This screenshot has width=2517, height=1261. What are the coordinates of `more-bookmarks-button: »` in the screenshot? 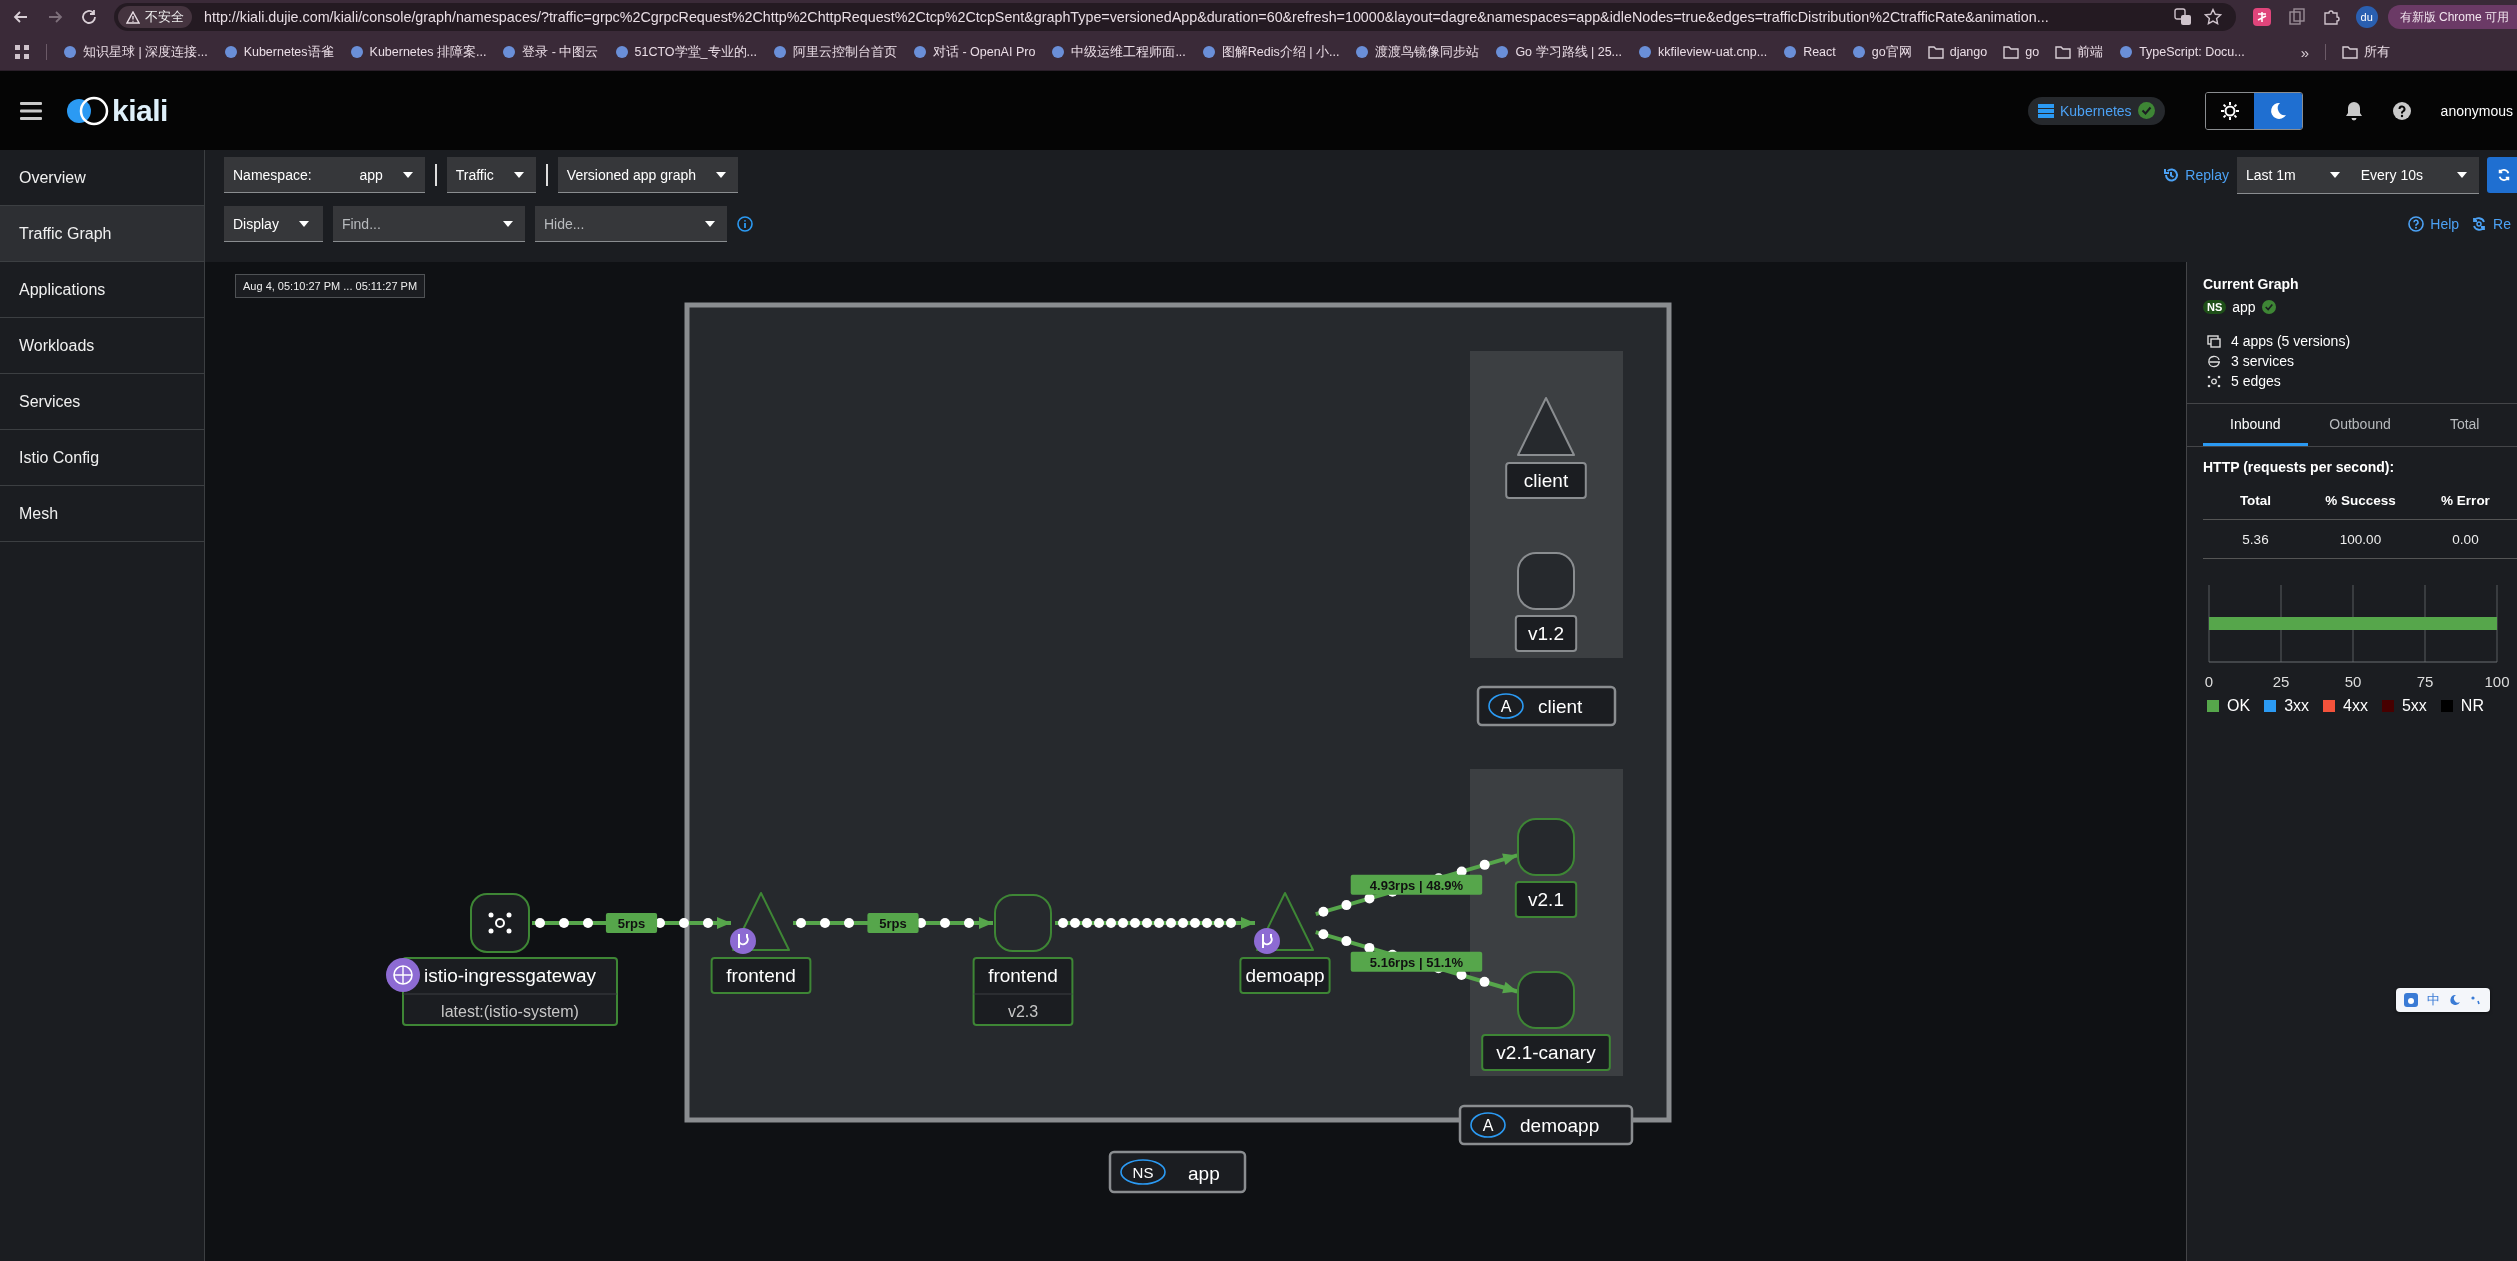 It's located at (2305, 52).